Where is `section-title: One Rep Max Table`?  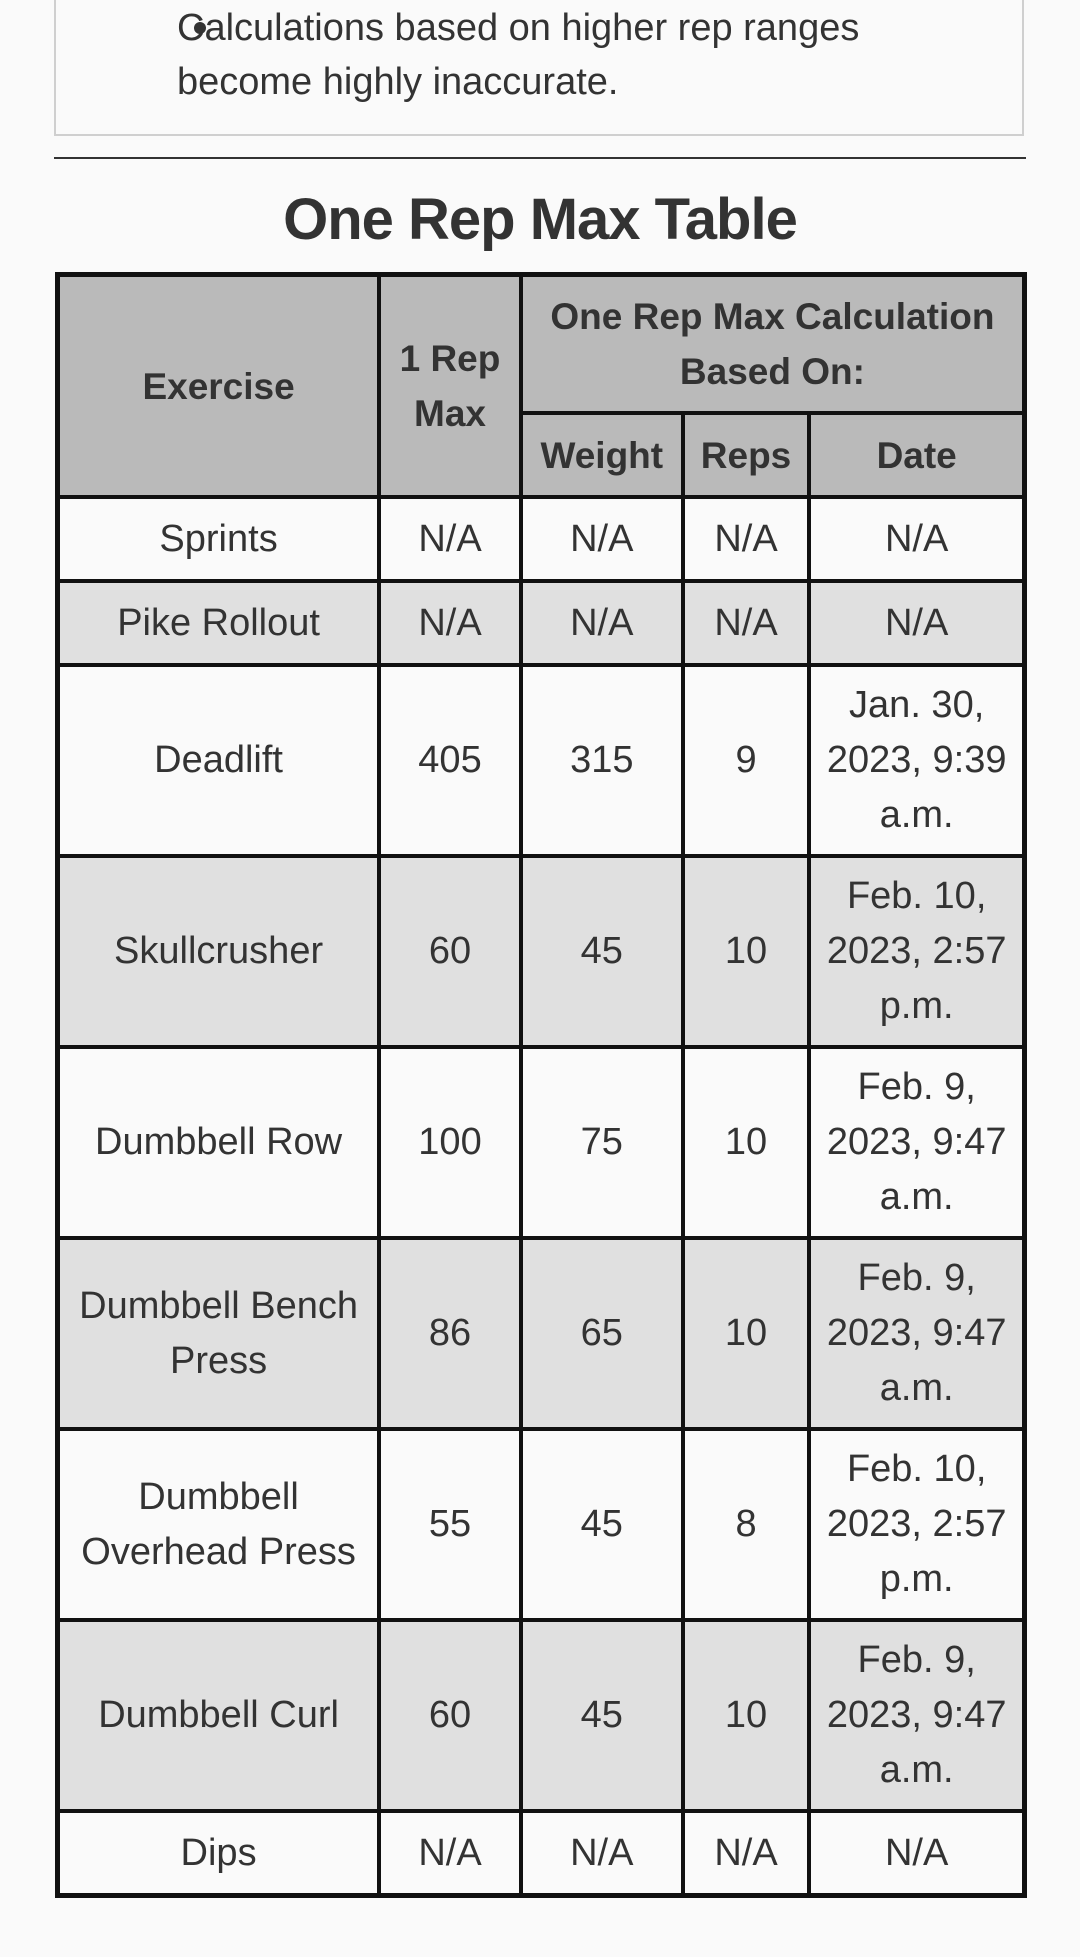
section-title: One Rep Max Table is located at coordinates (540, 219).